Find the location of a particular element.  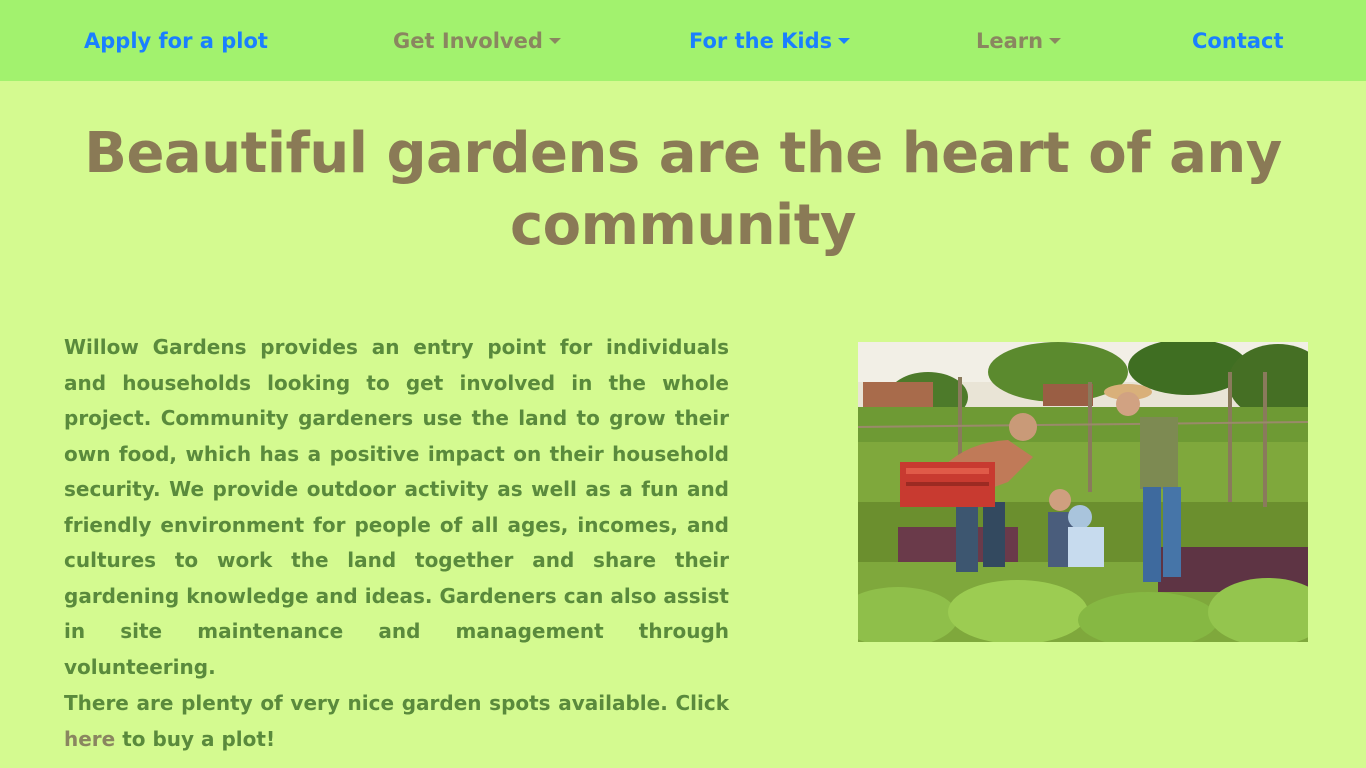

nav-contact: Contact is located at coordinates (1238, 41).